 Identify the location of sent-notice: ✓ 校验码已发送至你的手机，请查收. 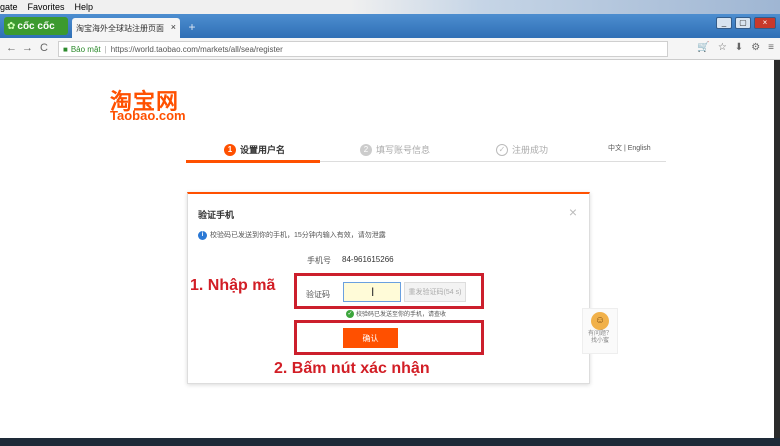
(396, 313).